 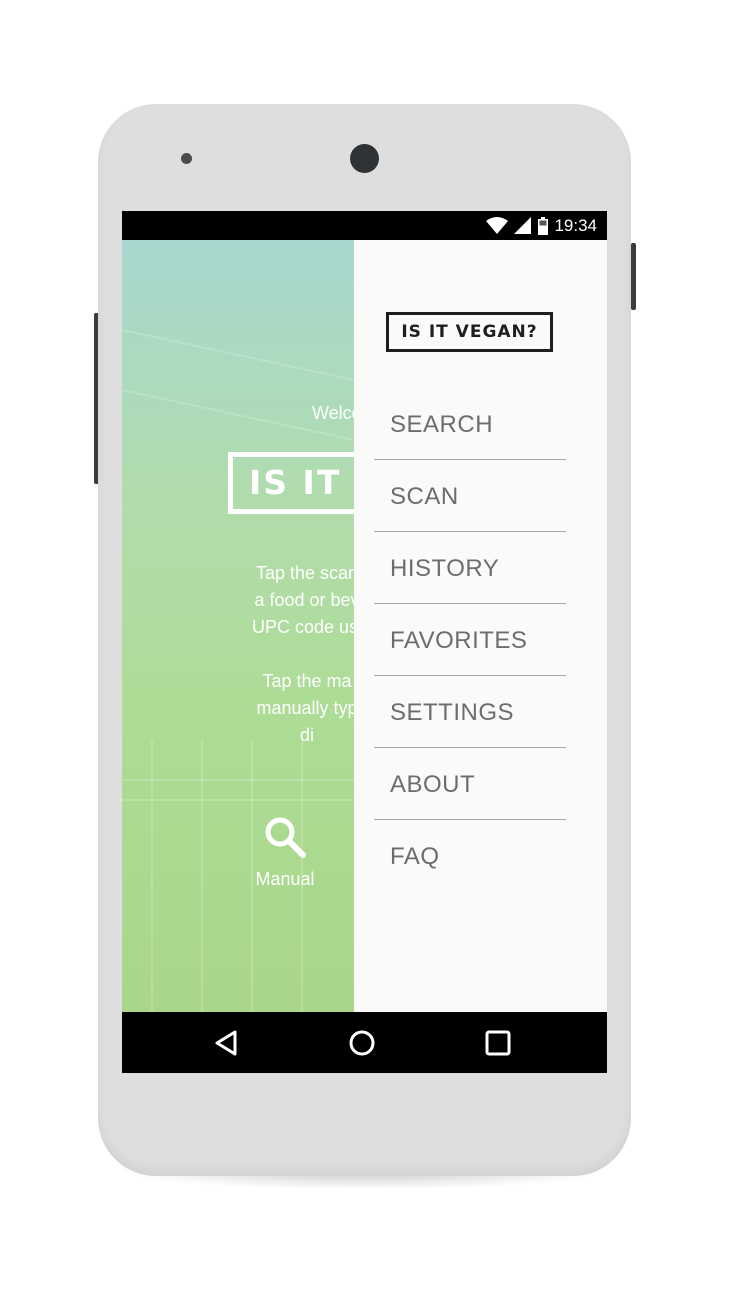 I want to click on recents-button, so click(x=498, y=1042).